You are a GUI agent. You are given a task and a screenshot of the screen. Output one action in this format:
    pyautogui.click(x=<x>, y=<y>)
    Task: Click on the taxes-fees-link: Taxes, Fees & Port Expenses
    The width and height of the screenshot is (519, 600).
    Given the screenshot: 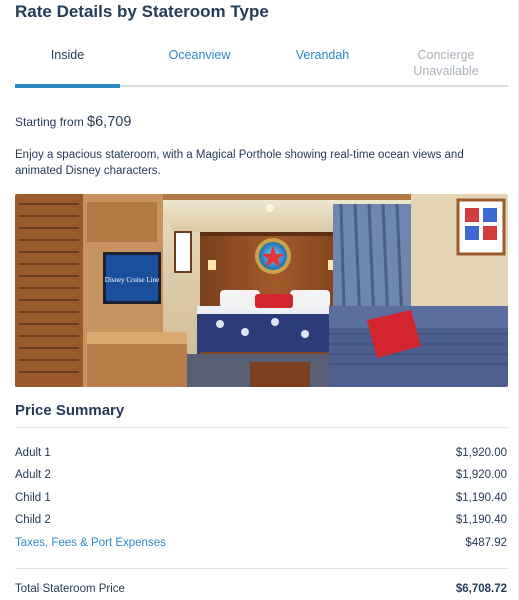 What is the action you would take?
    pyautogui.click(x=90, y=543)
    